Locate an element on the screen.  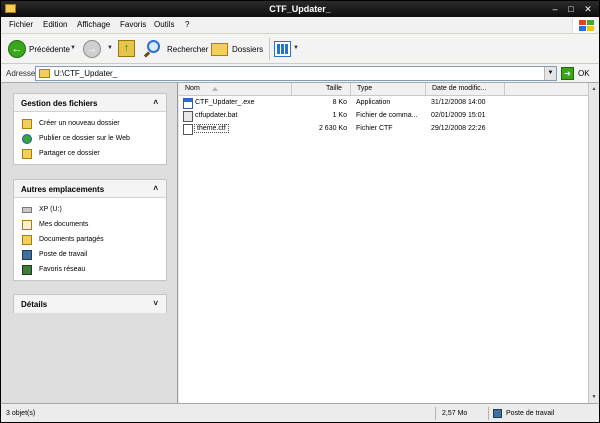
title-bar: CTF_Updater_ – □ ✕ is located at coordinates (300, 9).